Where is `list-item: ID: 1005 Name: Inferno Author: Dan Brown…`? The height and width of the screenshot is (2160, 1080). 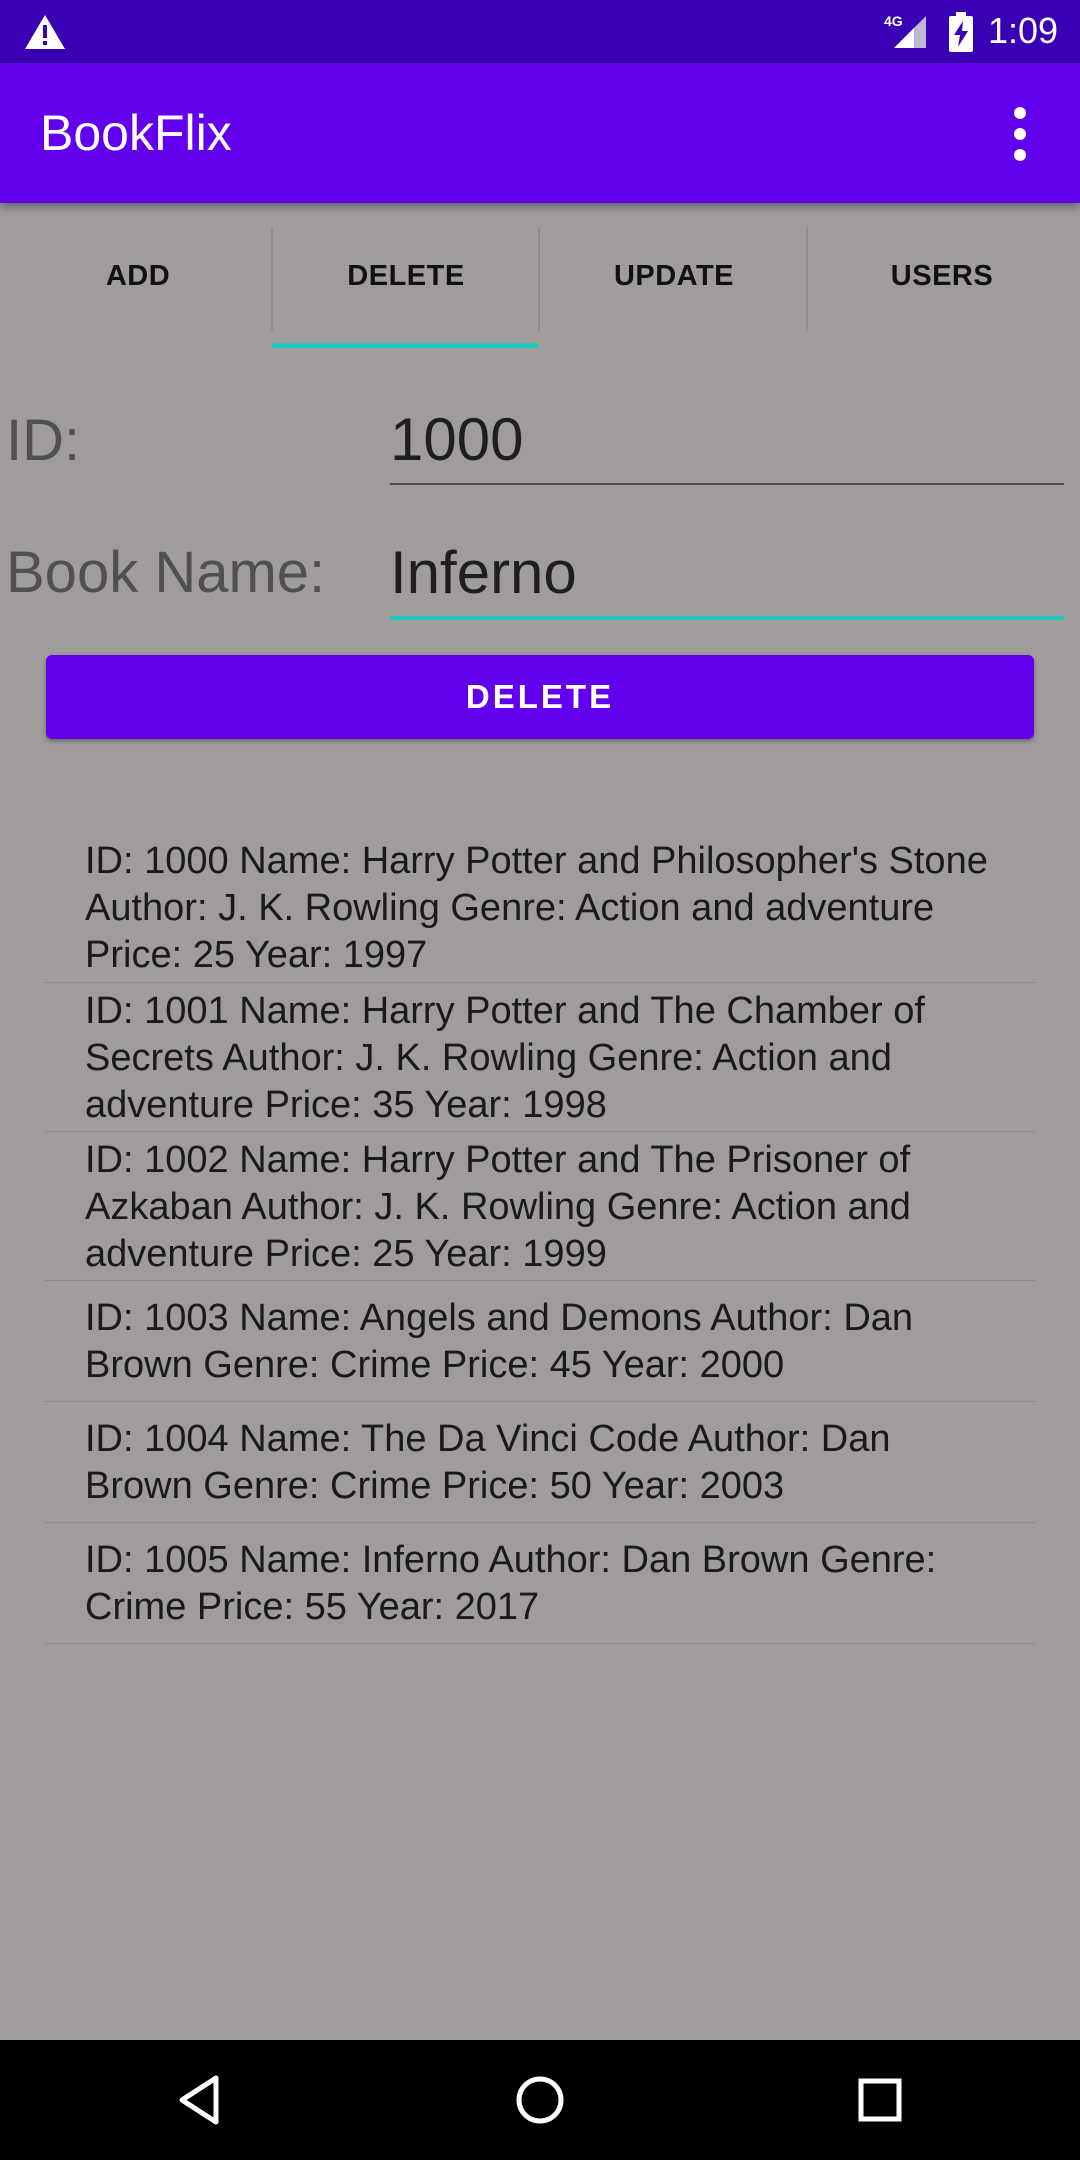 list-item: ID: 1005 Name: Inferno Author: Dan Brown… is located at coordinates (540, 1583).